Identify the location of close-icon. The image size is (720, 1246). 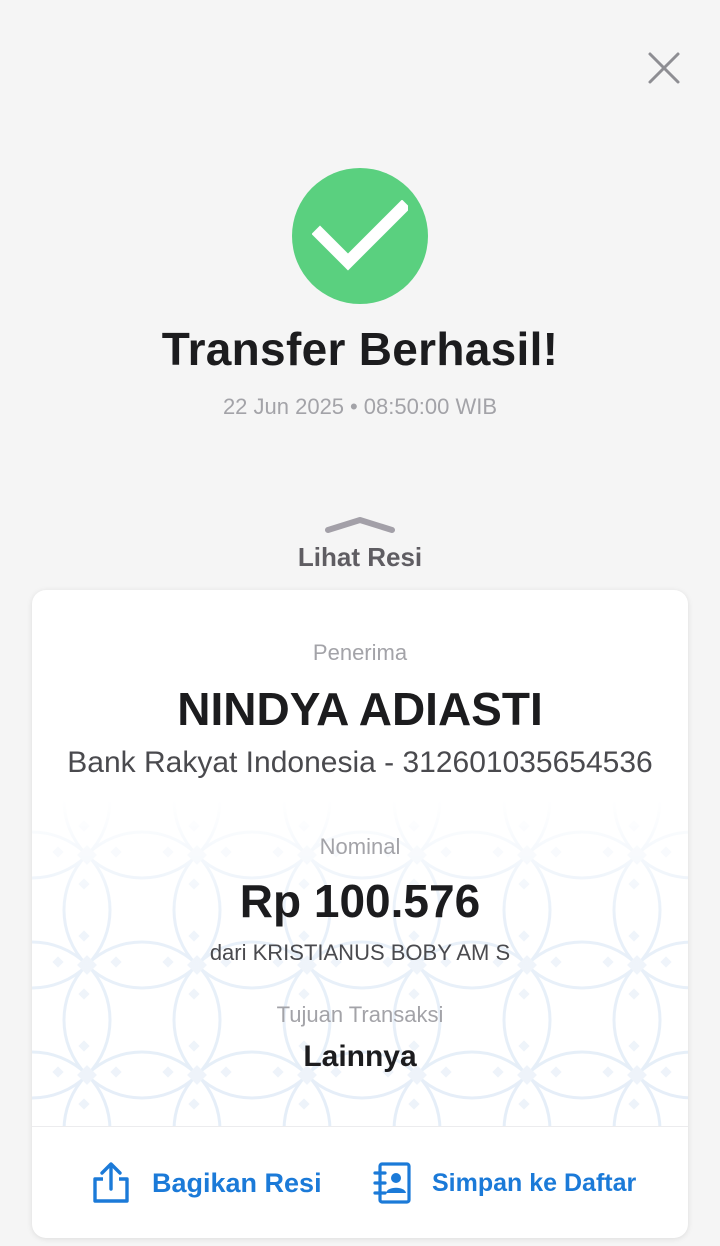
(664, 68).